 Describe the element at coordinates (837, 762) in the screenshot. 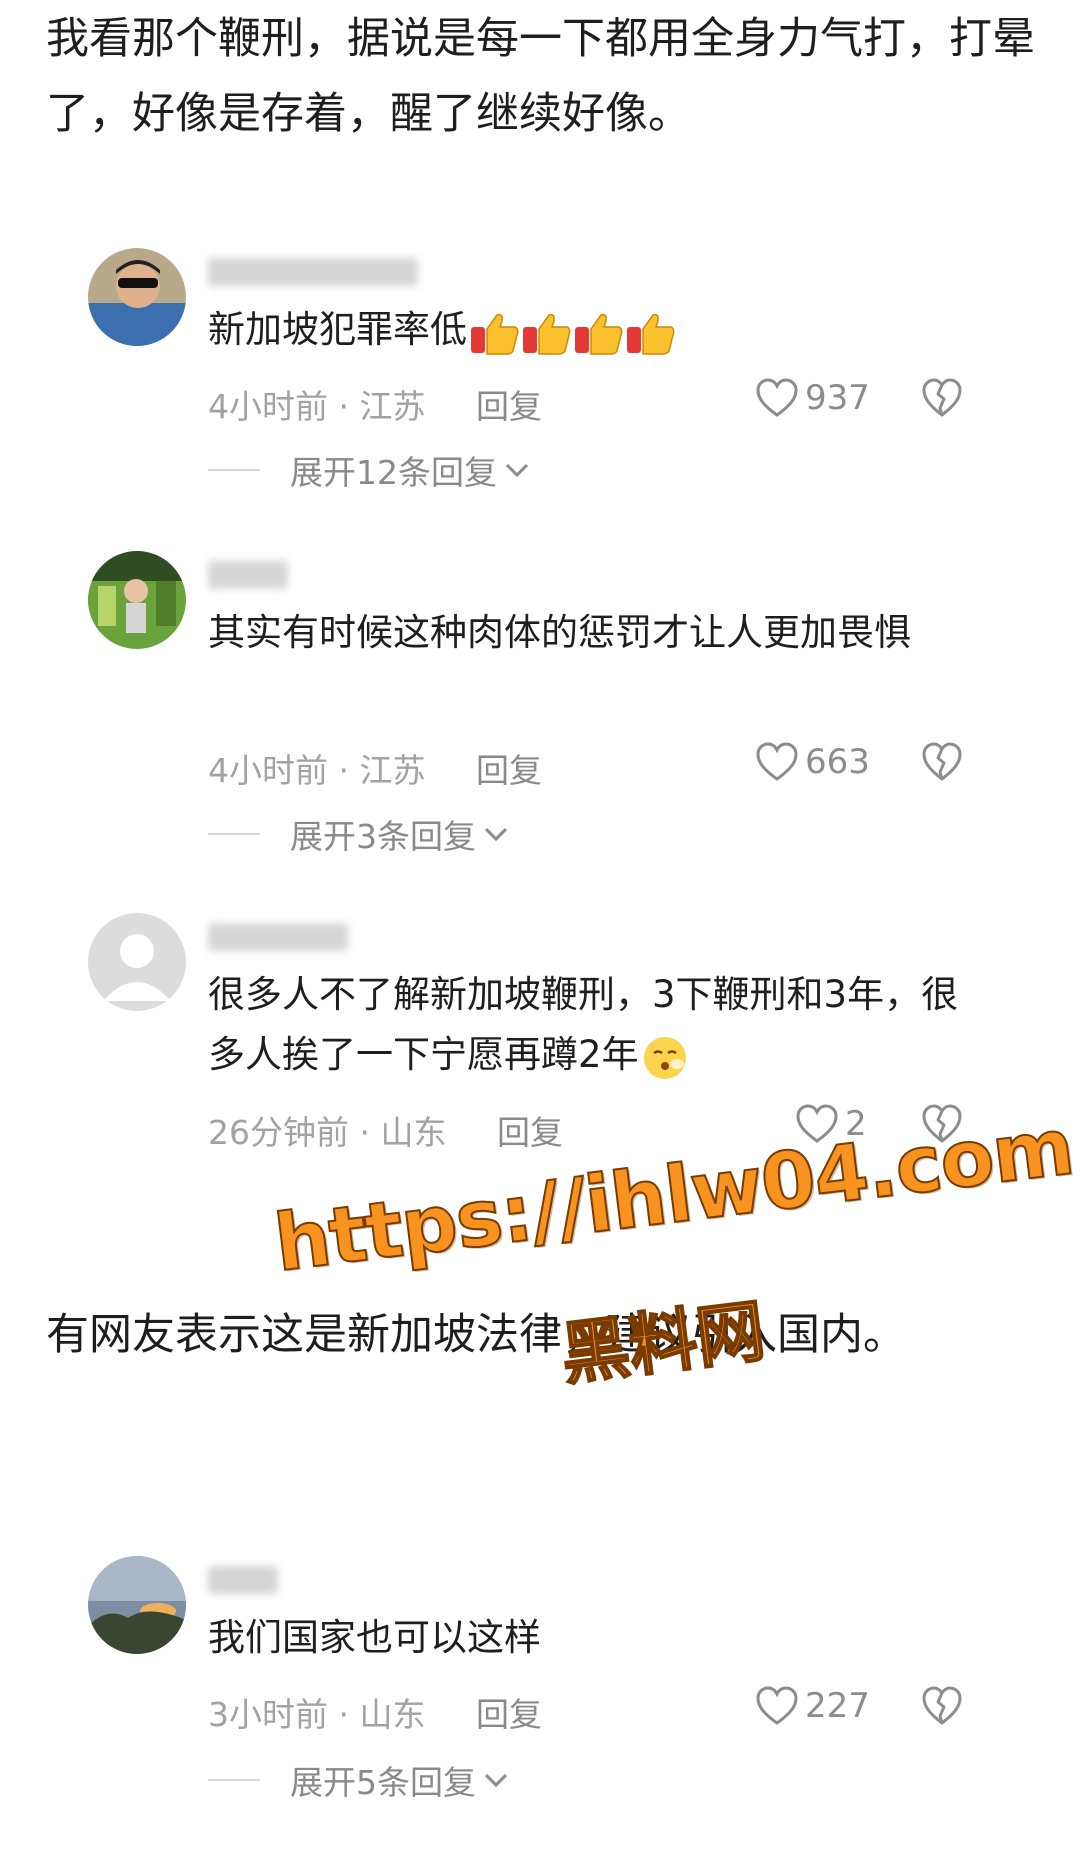

I see `like-count: 663` at that location.